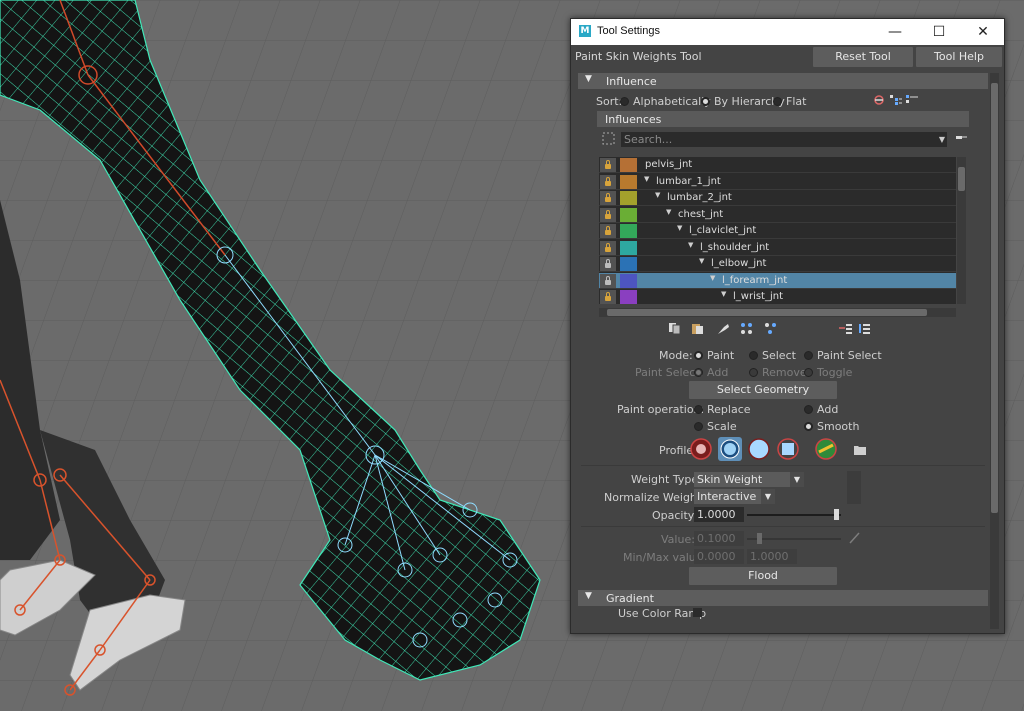 This screenshot has width=1024, height=711. What do you see at coordinates (880, 100) in the screenshot?
I see `filter-icon` at bounding box center [880, 100].